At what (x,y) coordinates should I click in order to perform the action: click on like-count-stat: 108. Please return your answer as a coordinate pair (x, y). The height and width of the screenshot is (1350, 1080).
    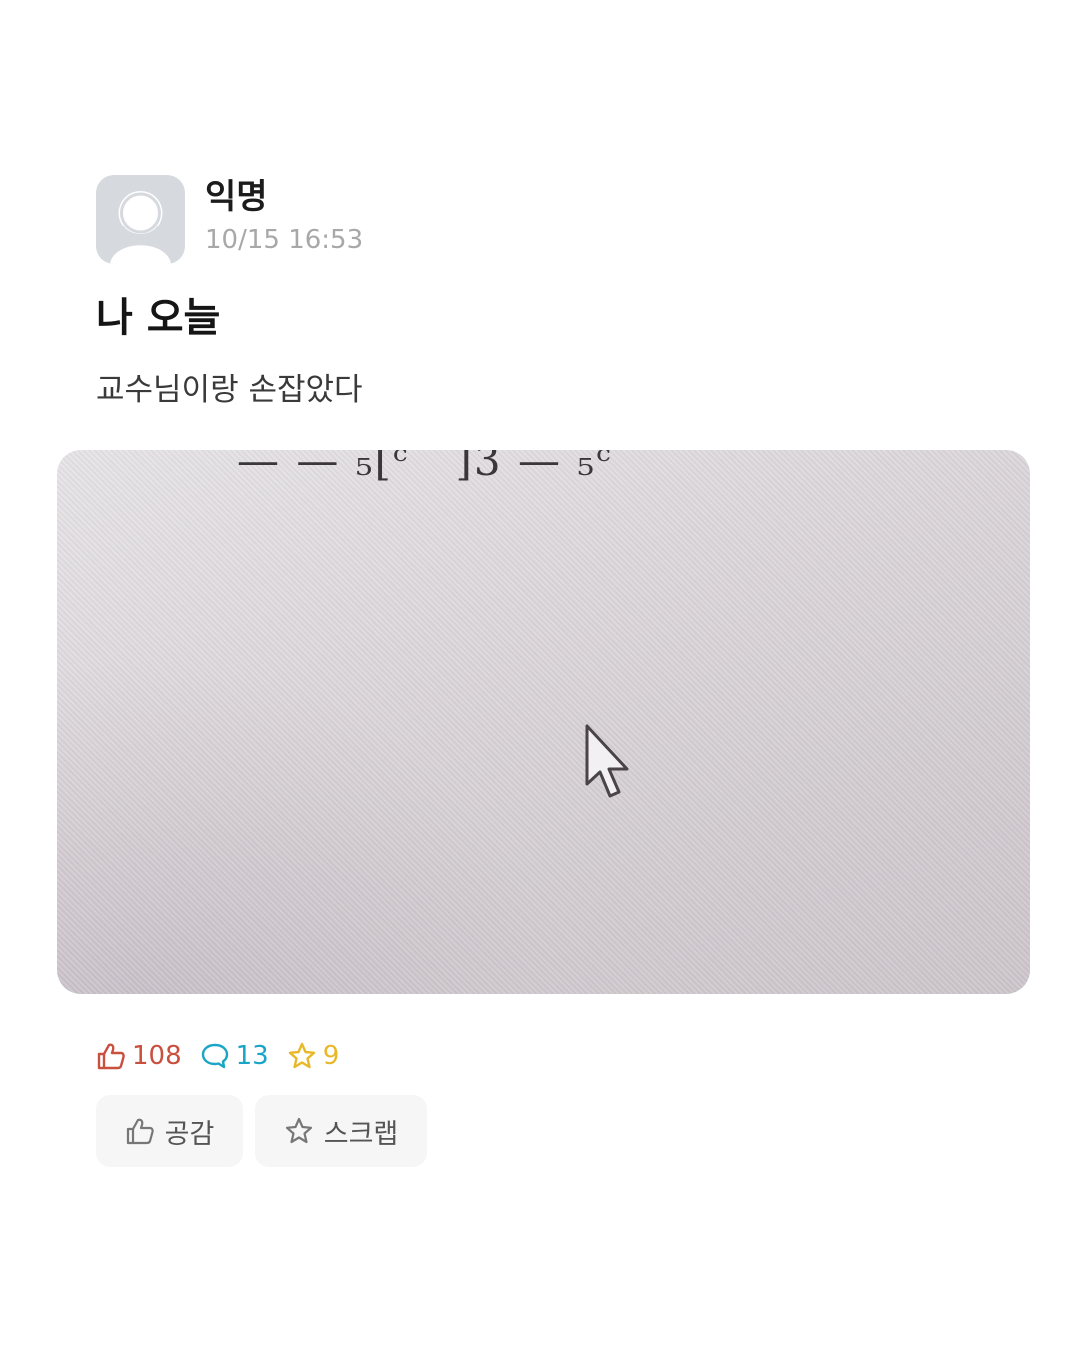
    Looking at the image, I should click on (139, 1056).